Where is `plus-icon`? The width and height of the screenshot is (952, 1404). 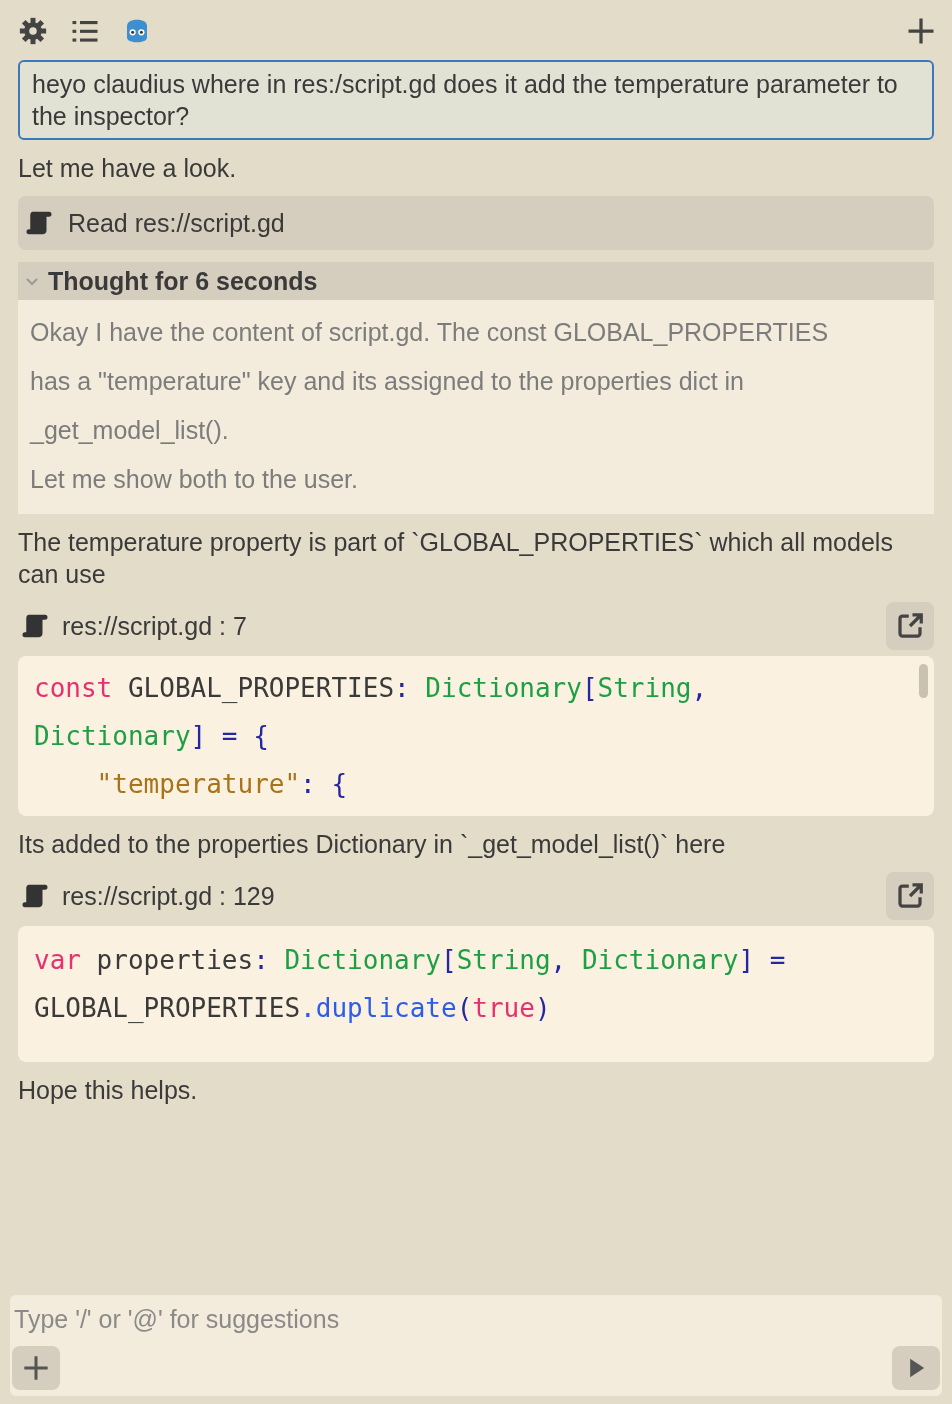
plus-icon is located at coordinates (36, 1368).